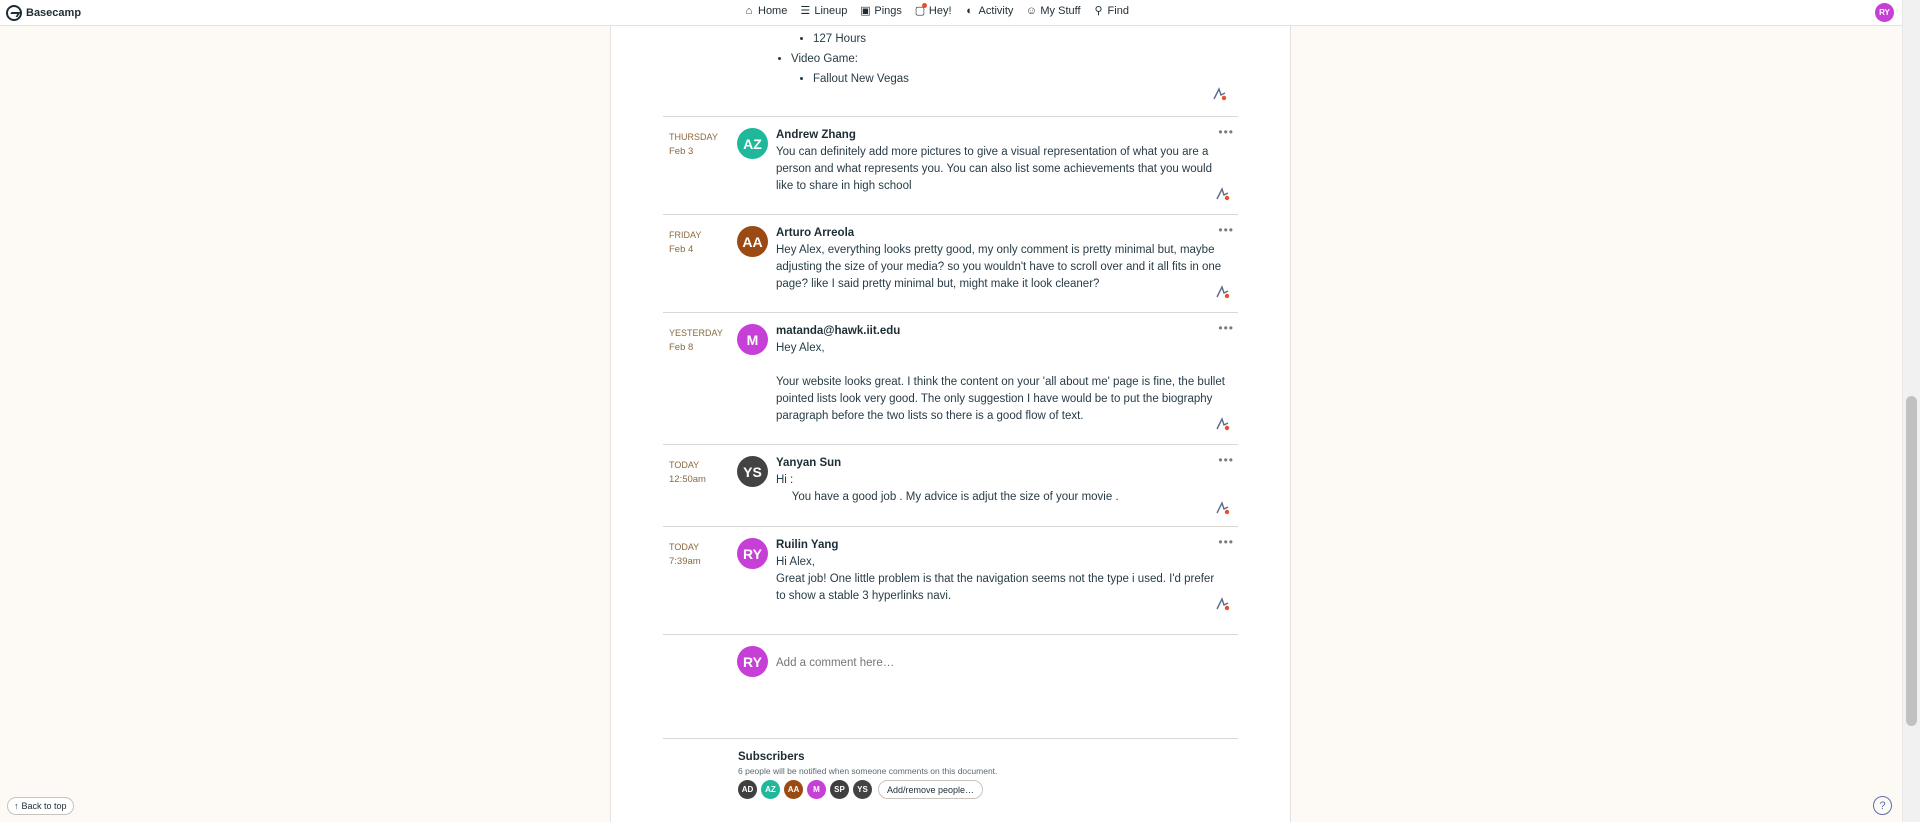  Describe the element at coordinates (920, 10) in the screenshot. I see `hey-icon: ▢` at that location.